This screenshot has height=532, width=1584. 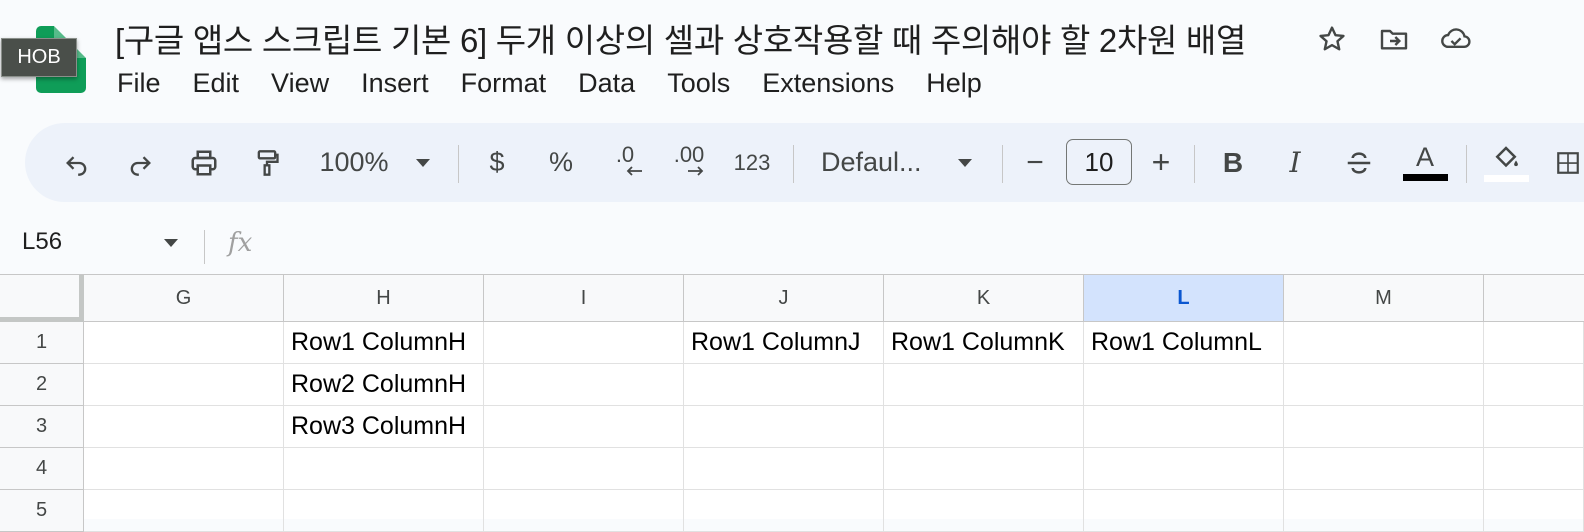 What do you see at coordinates (354, 162) in the screenshot?
I see `zoom-select: 100%` at bounding box center [354, 162].